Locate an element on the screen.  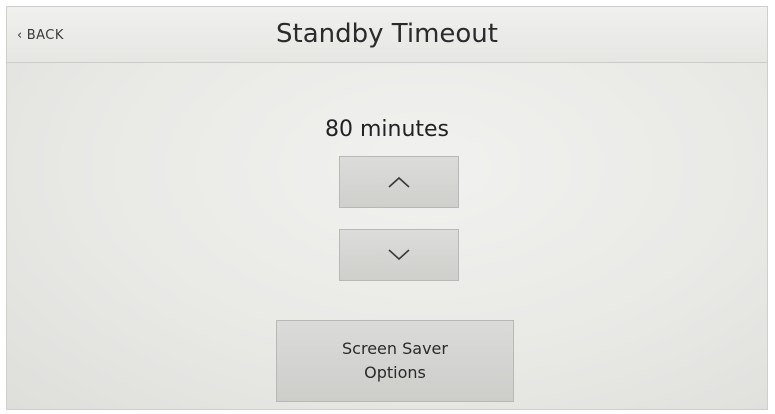
screen-saver-options-label: Screen Saver Options is located at coordinates (395, 360).